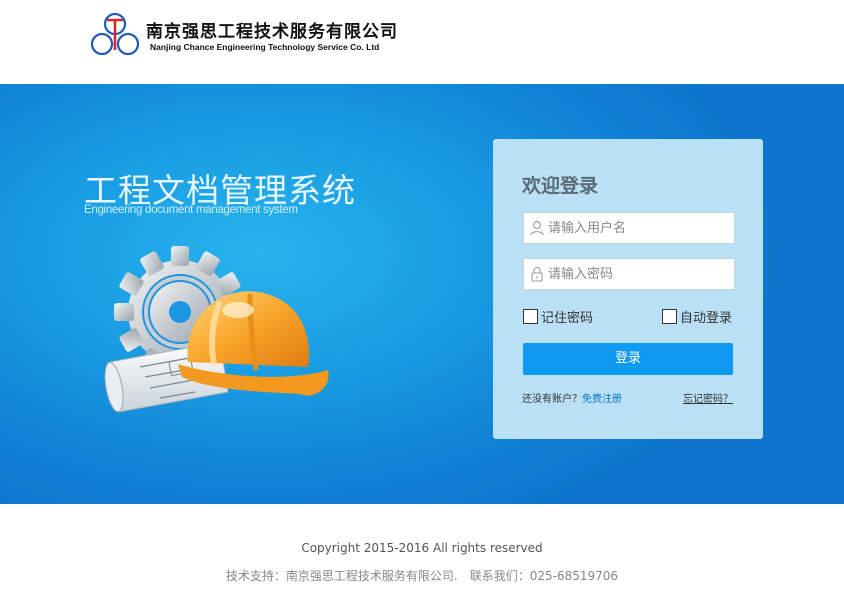 Image resolution: width=844 pixels, height=593 pixels. What do you see at coordinates (640, 228) in the screenshot?
I see `username-input` at bounding box center [640, 228].